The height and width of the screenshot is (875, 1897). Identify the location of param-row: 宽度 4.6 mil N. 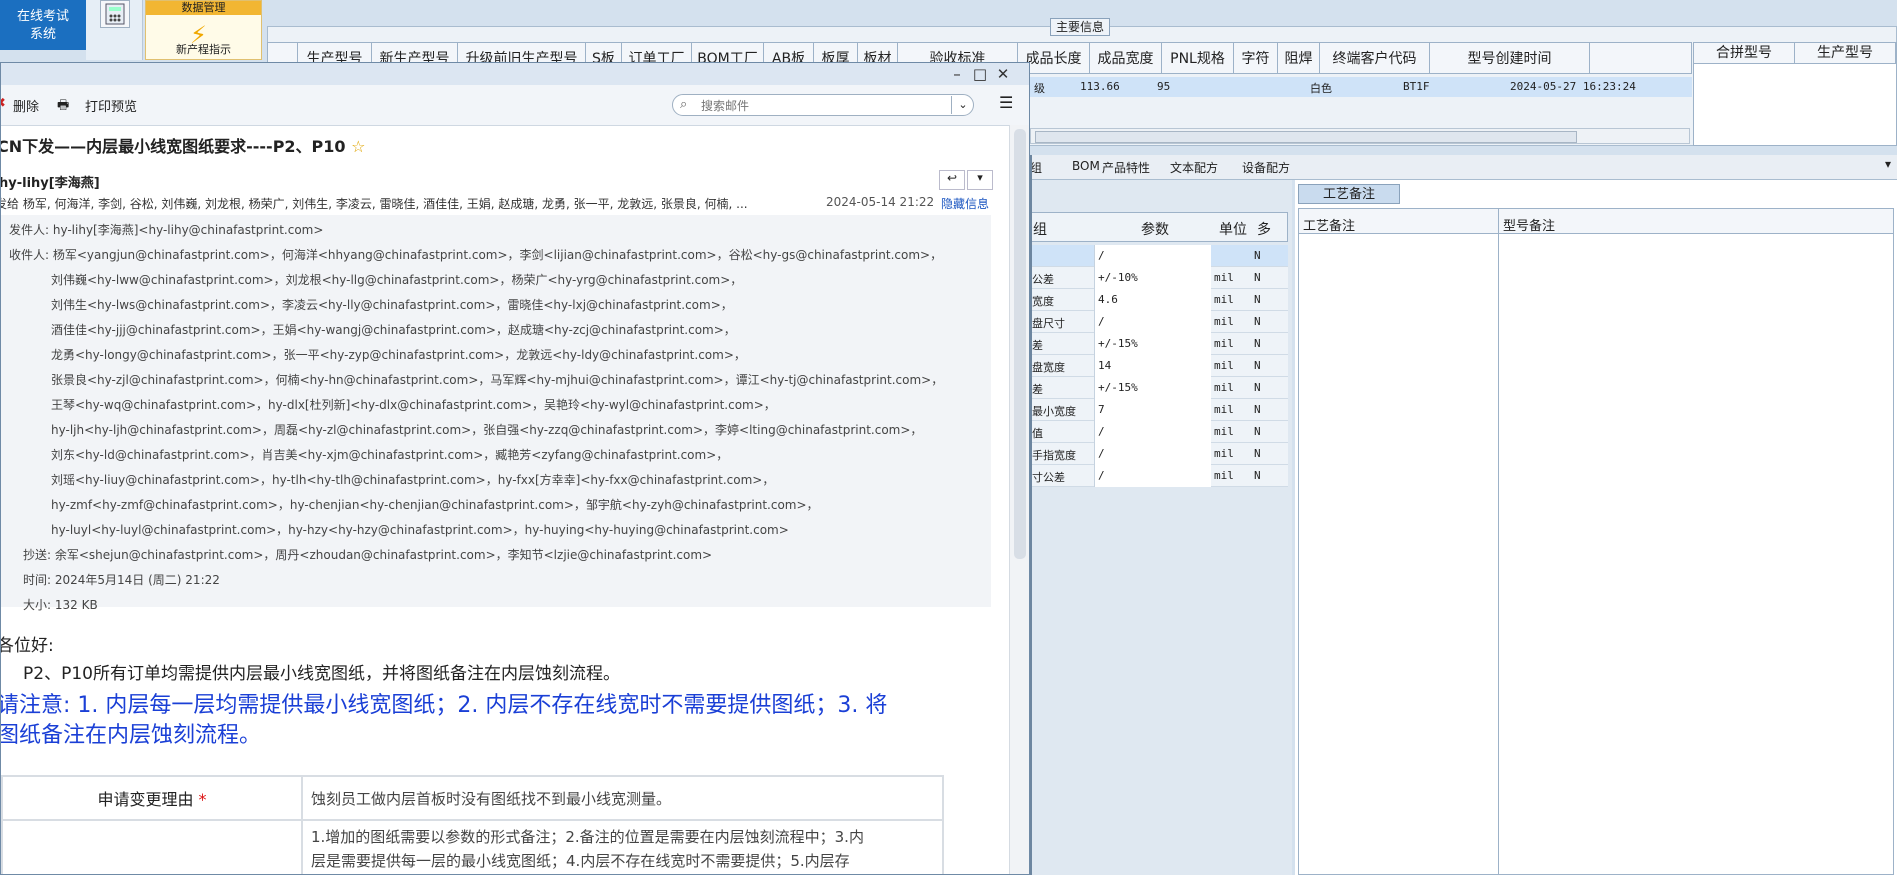
(1159, 300).